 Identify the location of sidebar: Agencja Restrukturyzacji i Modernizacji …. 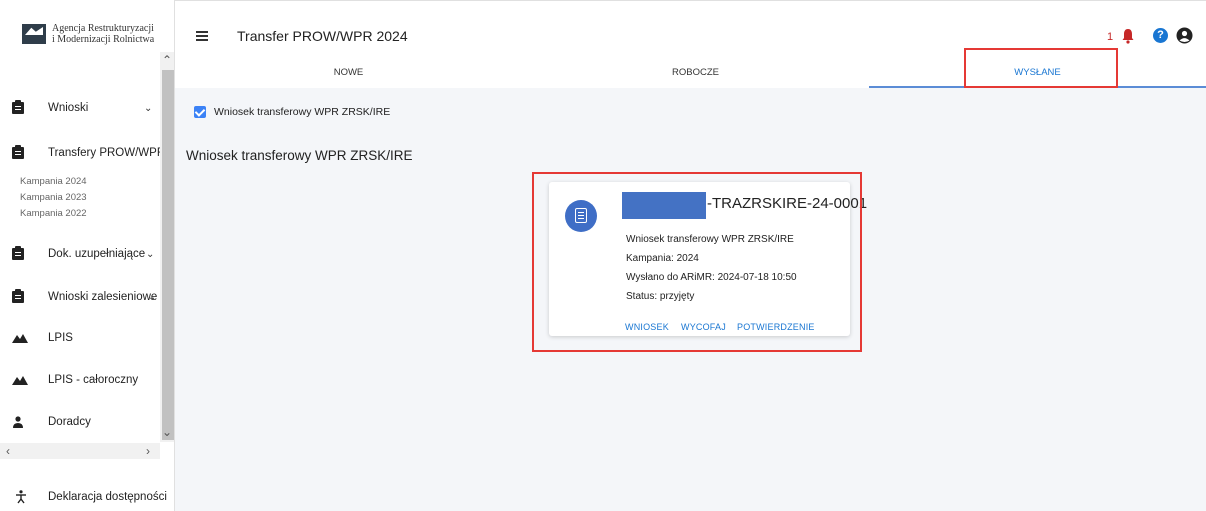
(87, 255).